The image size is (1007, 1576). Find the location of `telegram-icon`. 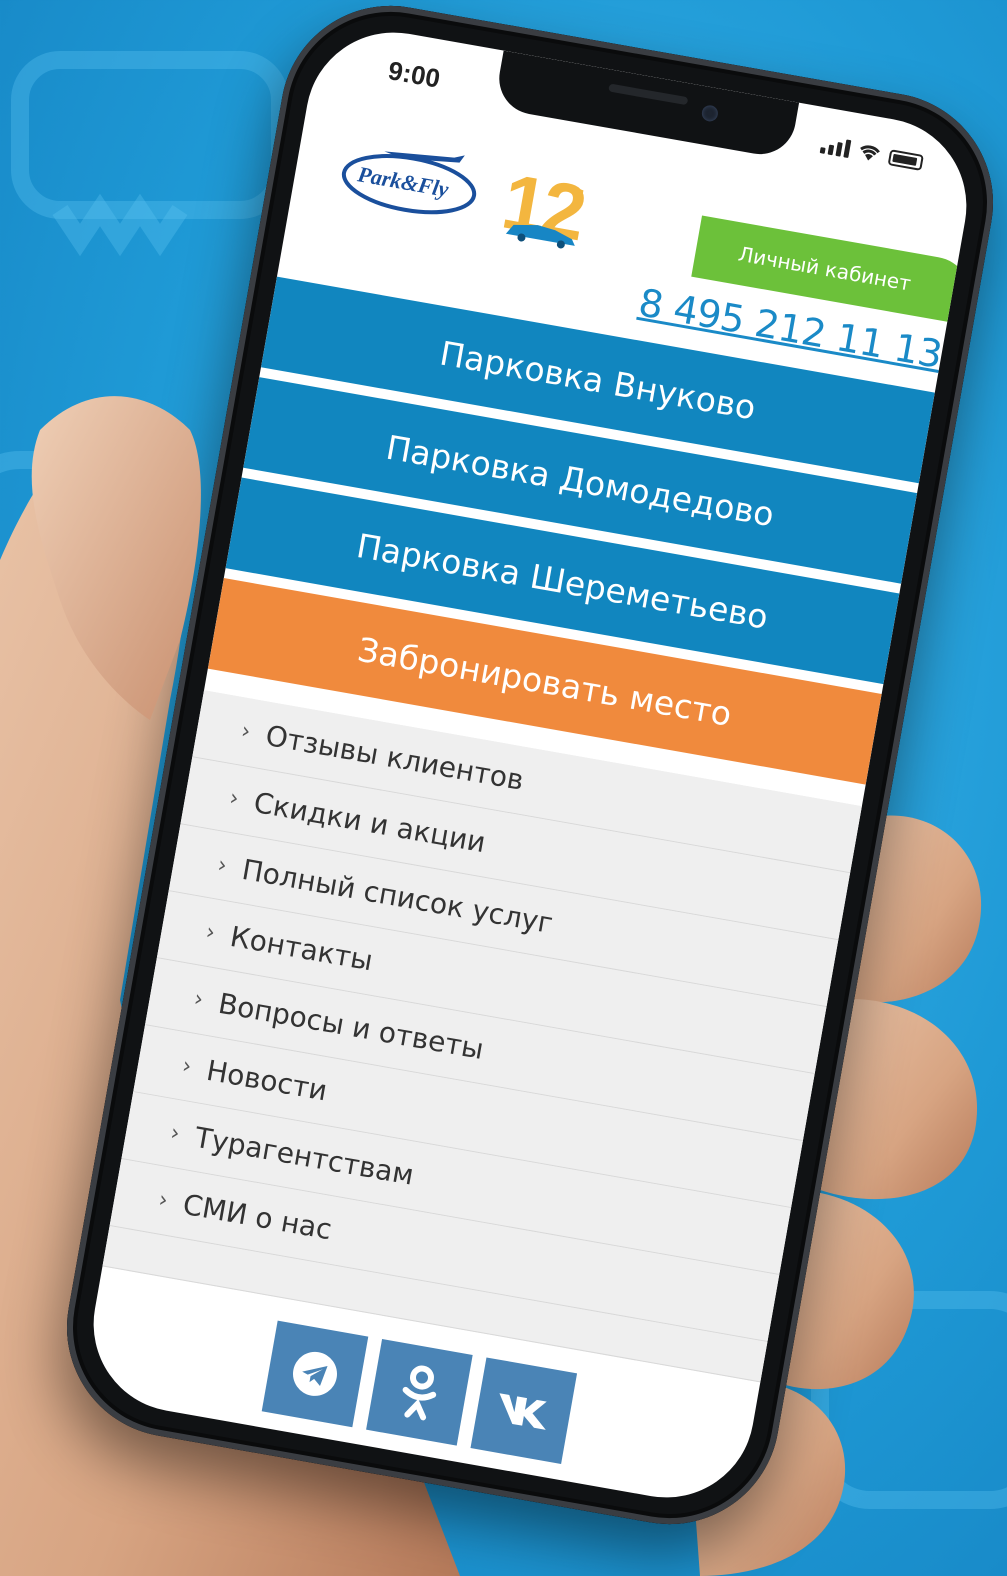

telegram-icon is located at coordinates (314, 1373).